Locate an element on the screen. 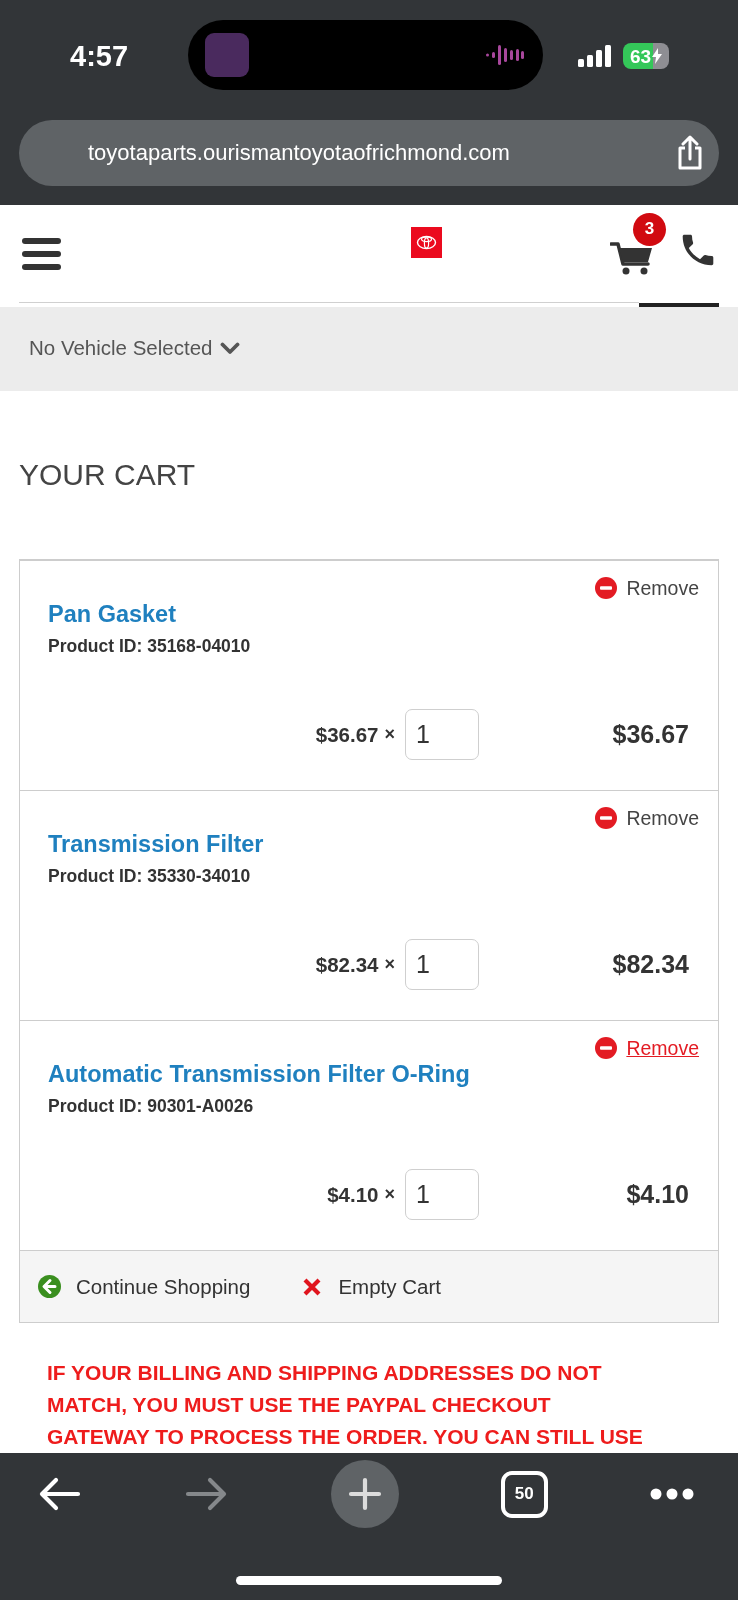 This screenshot has height=1600, width=738. battery-percent: 63 is located at coordinates (640, 56).